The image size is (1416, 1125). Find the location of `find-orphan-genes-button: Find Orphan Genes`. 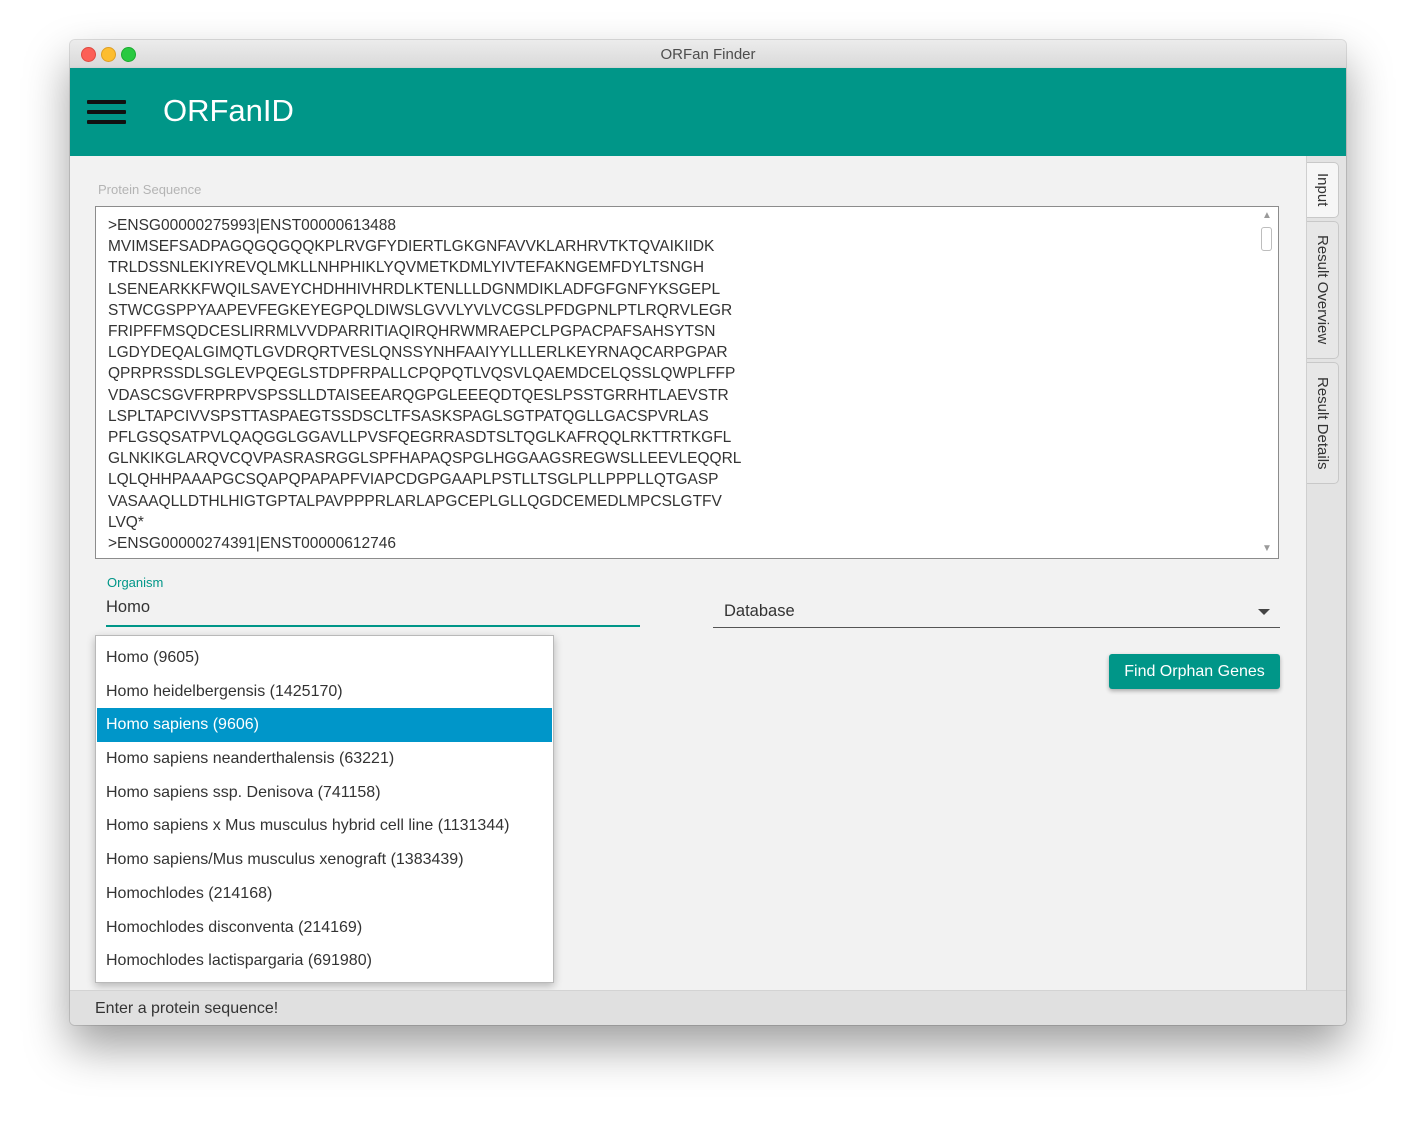

find-orphan-genes-button: Find Orphan Genes is located at coordinates (1194, 671).